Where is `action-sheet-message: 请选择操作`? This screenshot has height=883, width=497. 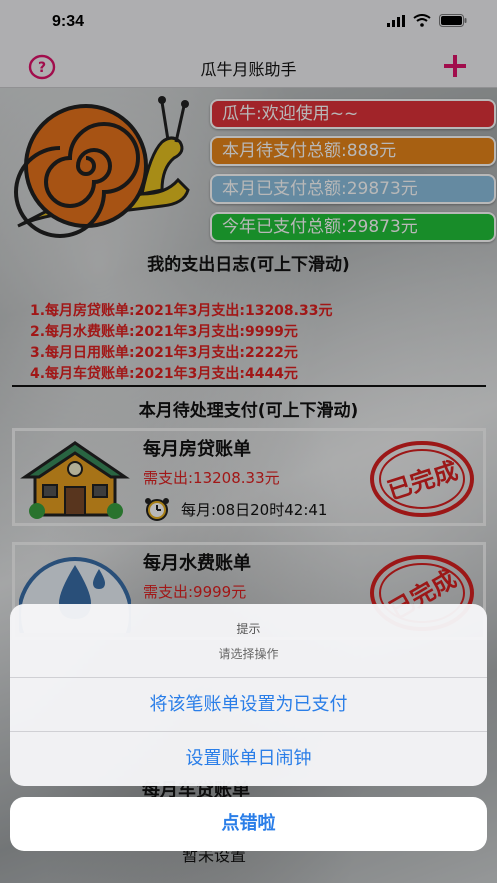 action-sheet-message: 请选择操作 is located at coordinates (248, 654).